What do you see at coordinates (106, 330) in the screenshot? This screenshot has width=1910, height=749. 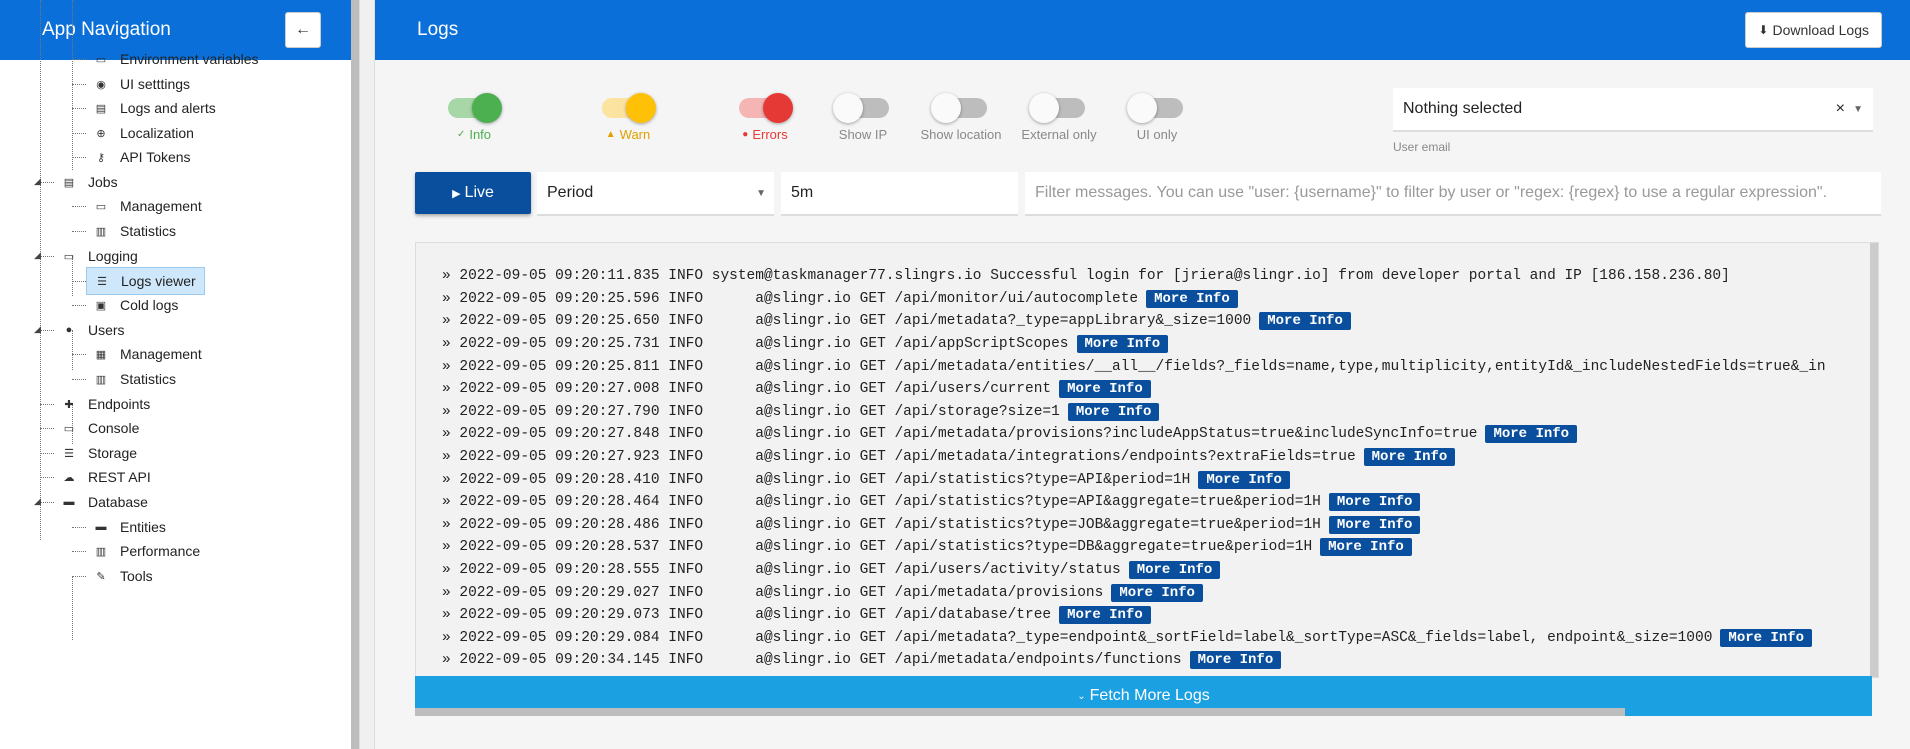 I see `sidebar-item-label: Users` at bounding box center [106, 330].